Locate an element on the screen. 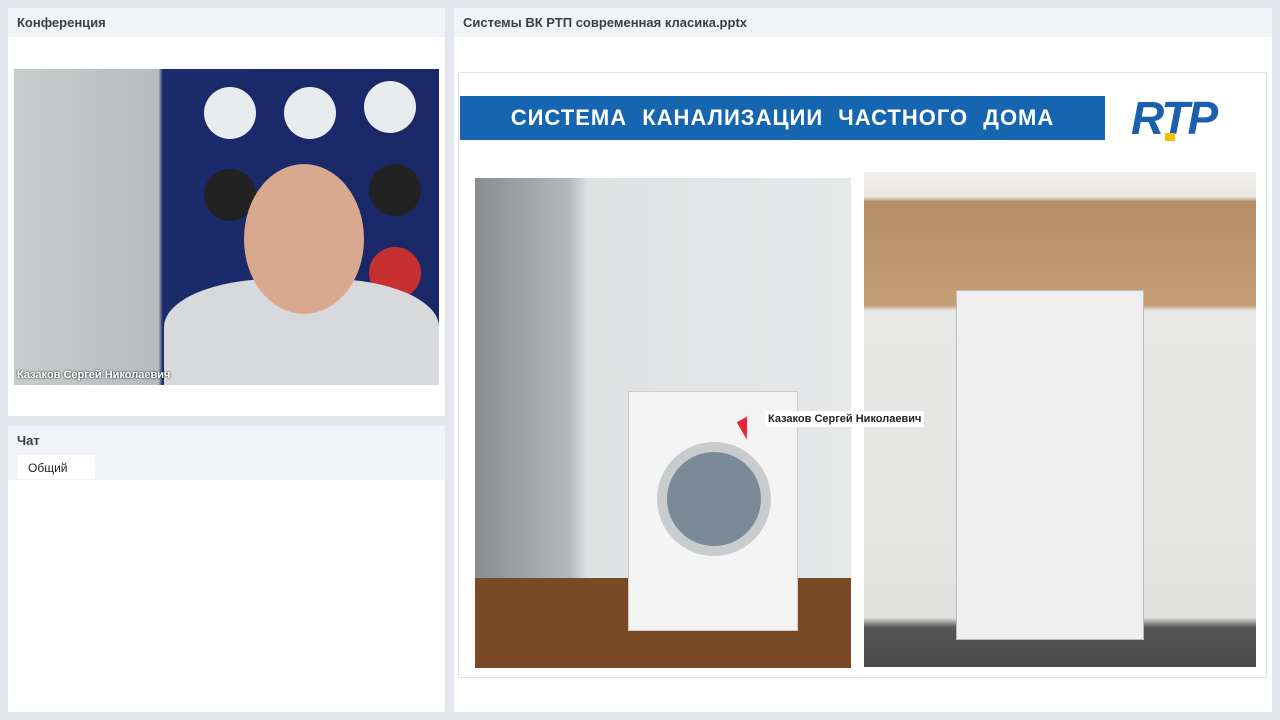 This screenshot has width=1280, height=720. chat-panel: Чат Общий is located at coordinates (226, 569).